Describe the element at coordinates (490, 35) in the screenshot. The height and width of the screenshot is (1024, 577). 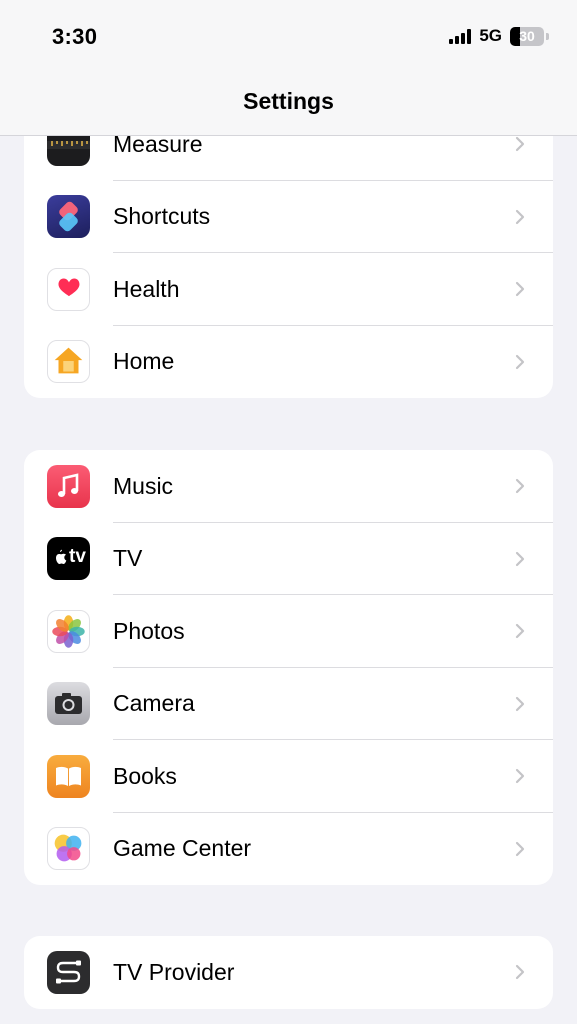
I see `network-type: 5G` at that location.